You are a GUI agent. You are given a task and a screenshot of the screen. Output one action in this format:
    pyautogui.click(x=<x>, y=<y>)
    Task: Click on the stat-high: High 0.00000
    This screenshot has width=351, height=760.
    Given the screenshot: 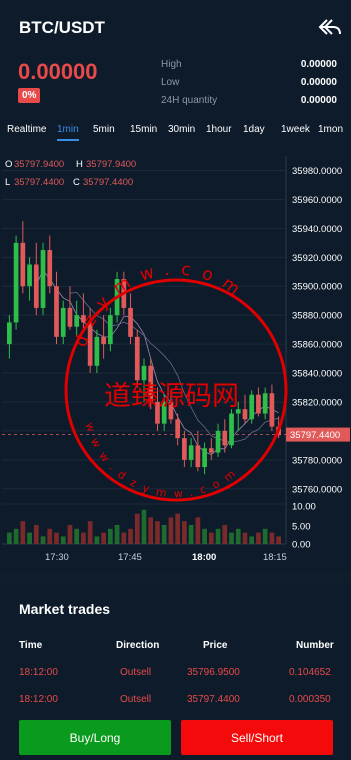 What is the action you would take?
    pyautogui.click(x=249, y=64)
    